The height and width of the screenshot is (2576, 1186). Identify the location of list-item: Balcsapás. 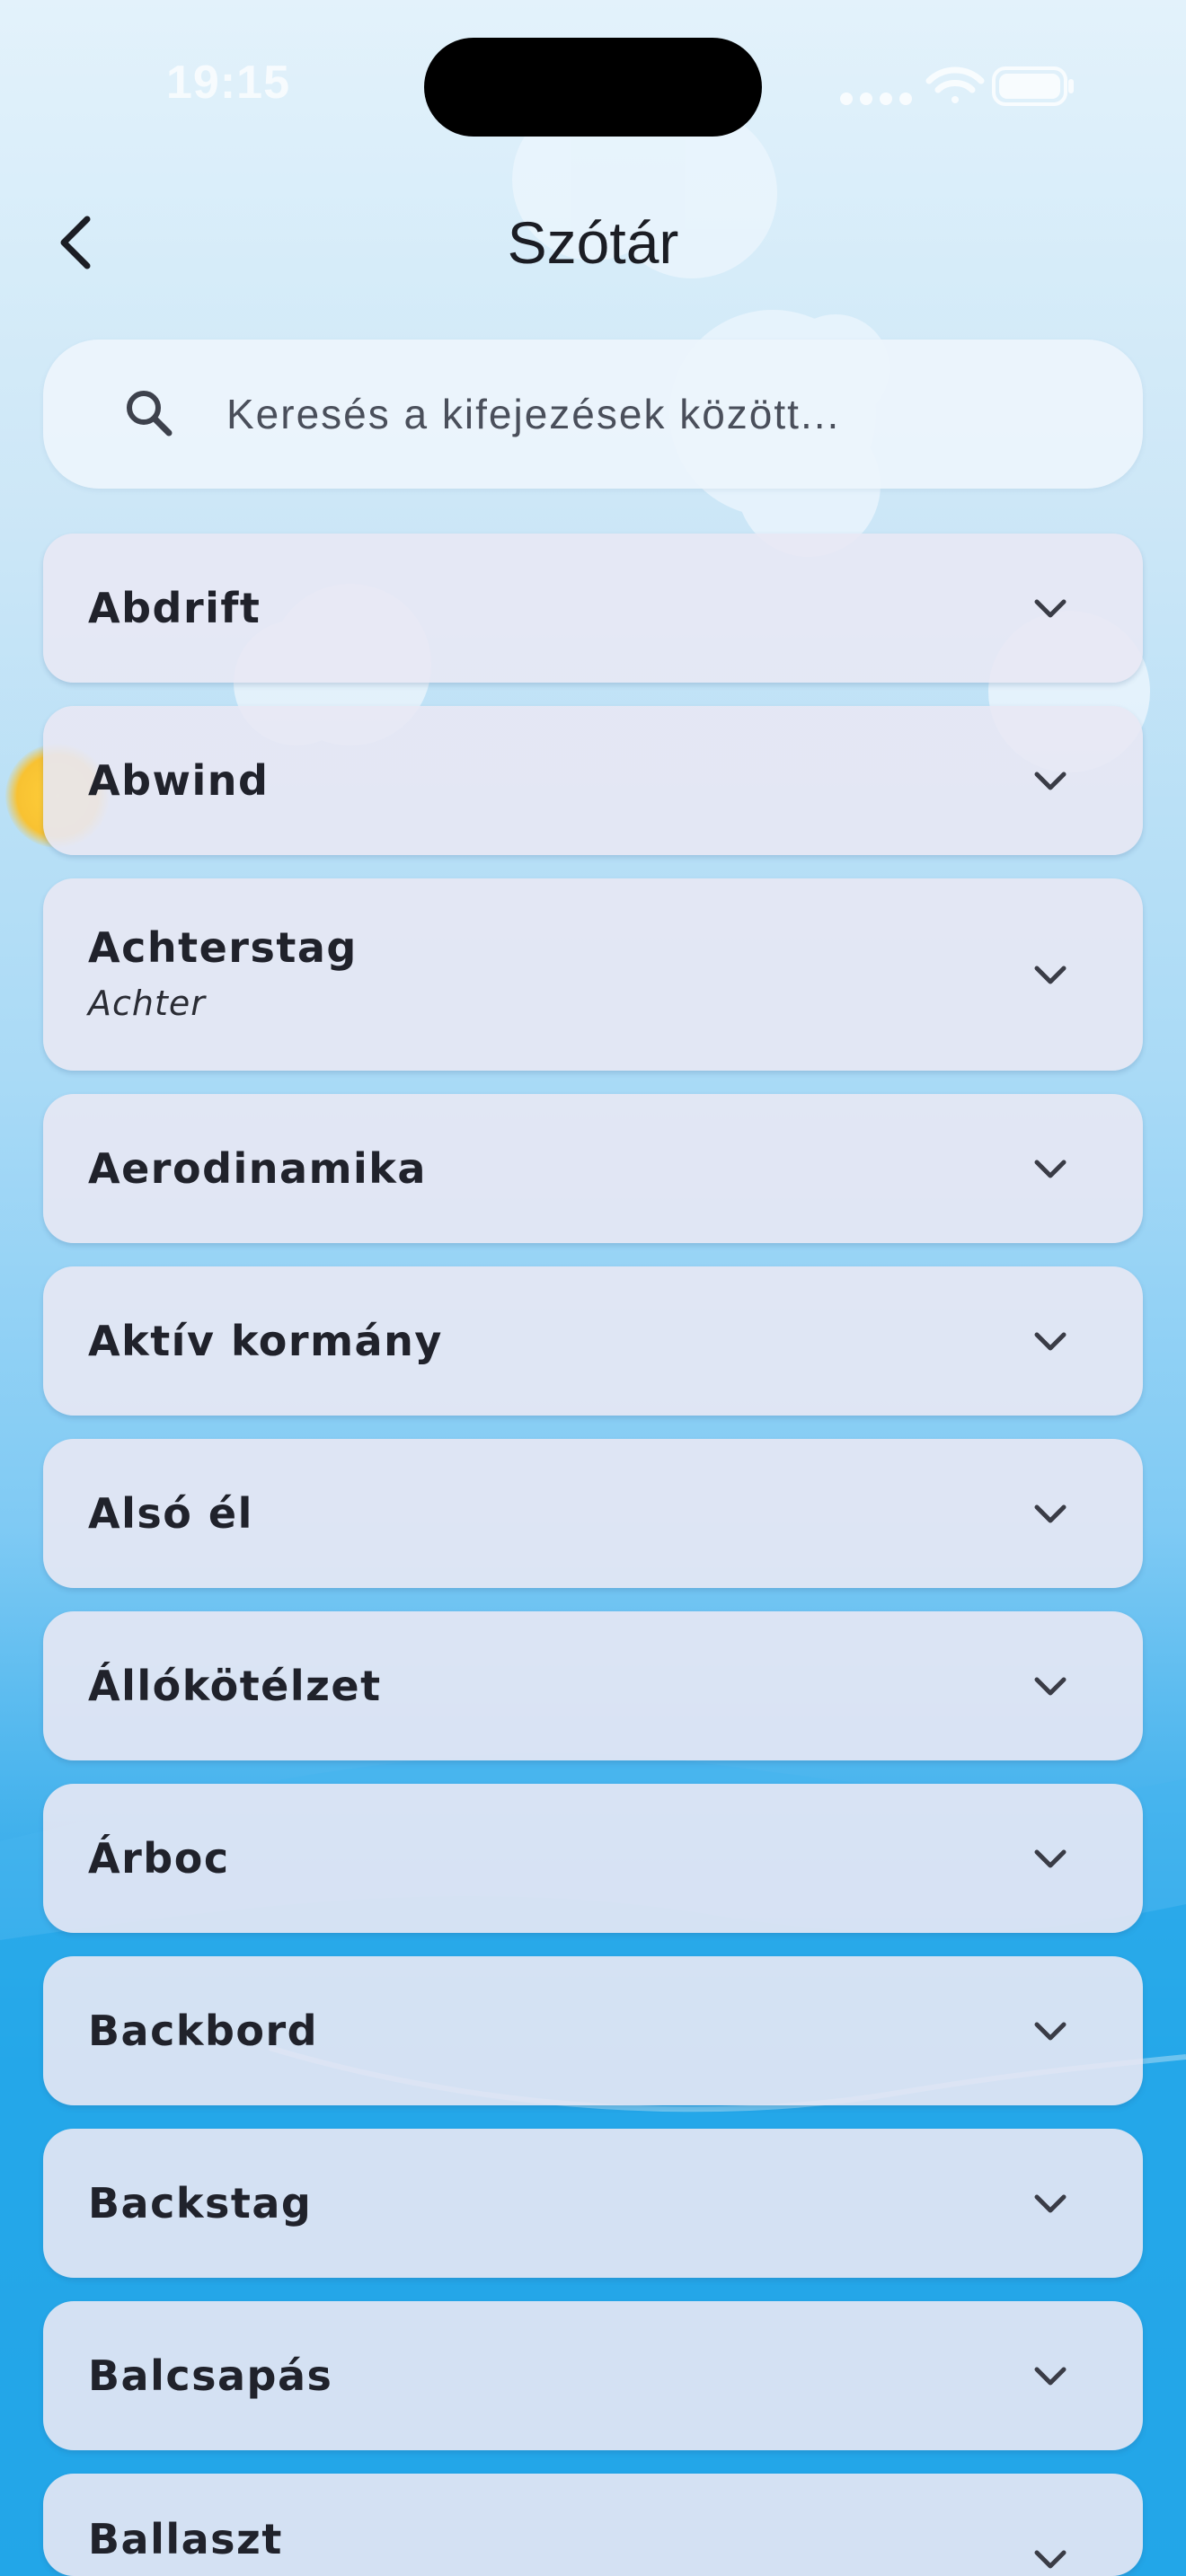
(593, 2375).